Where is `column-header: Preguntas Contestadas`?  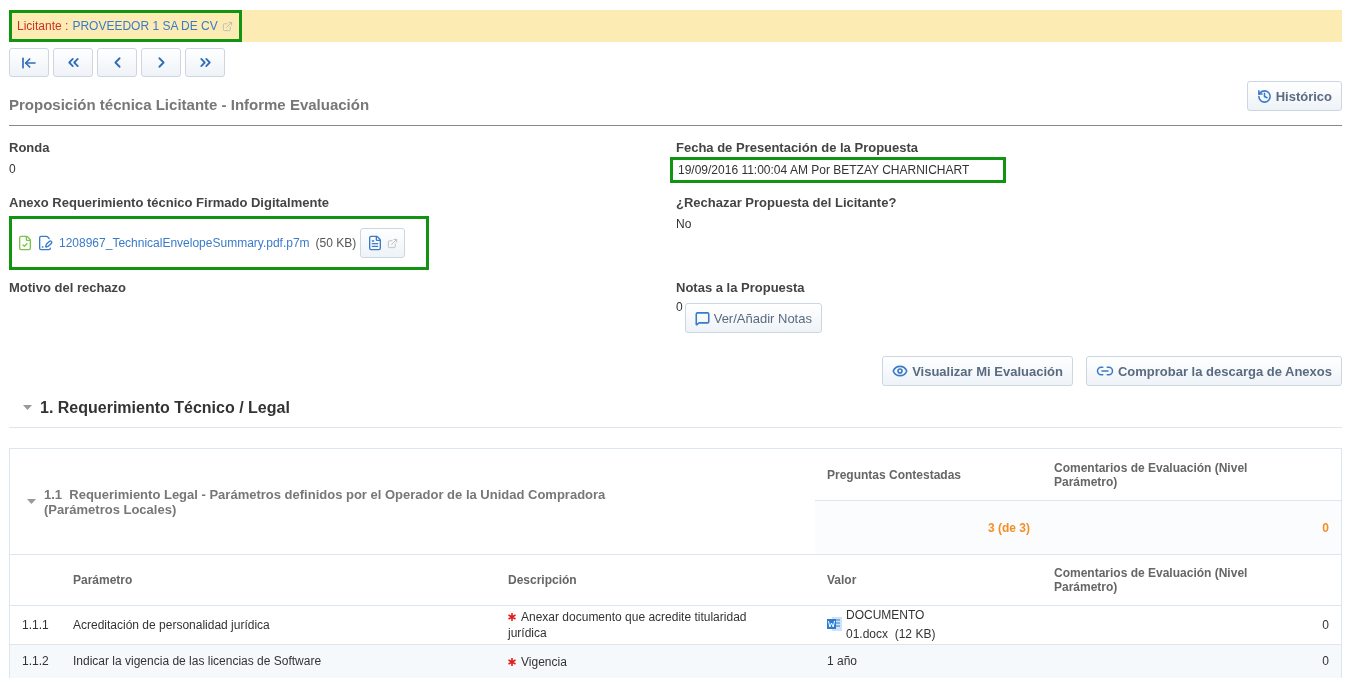 column-header: Preguntas Contestadas is located at coordinates (894, 474).